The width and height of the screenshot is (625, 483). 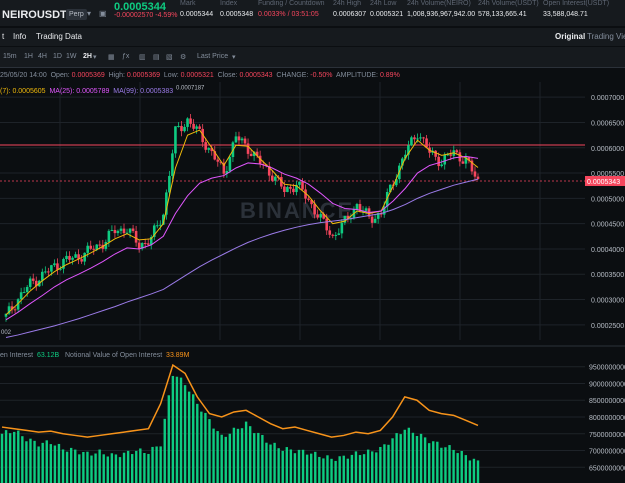 What do you see at coordinates (6, 333) in the screenshot?
I see `low-marker: 002` at bounding box center [6, 333].